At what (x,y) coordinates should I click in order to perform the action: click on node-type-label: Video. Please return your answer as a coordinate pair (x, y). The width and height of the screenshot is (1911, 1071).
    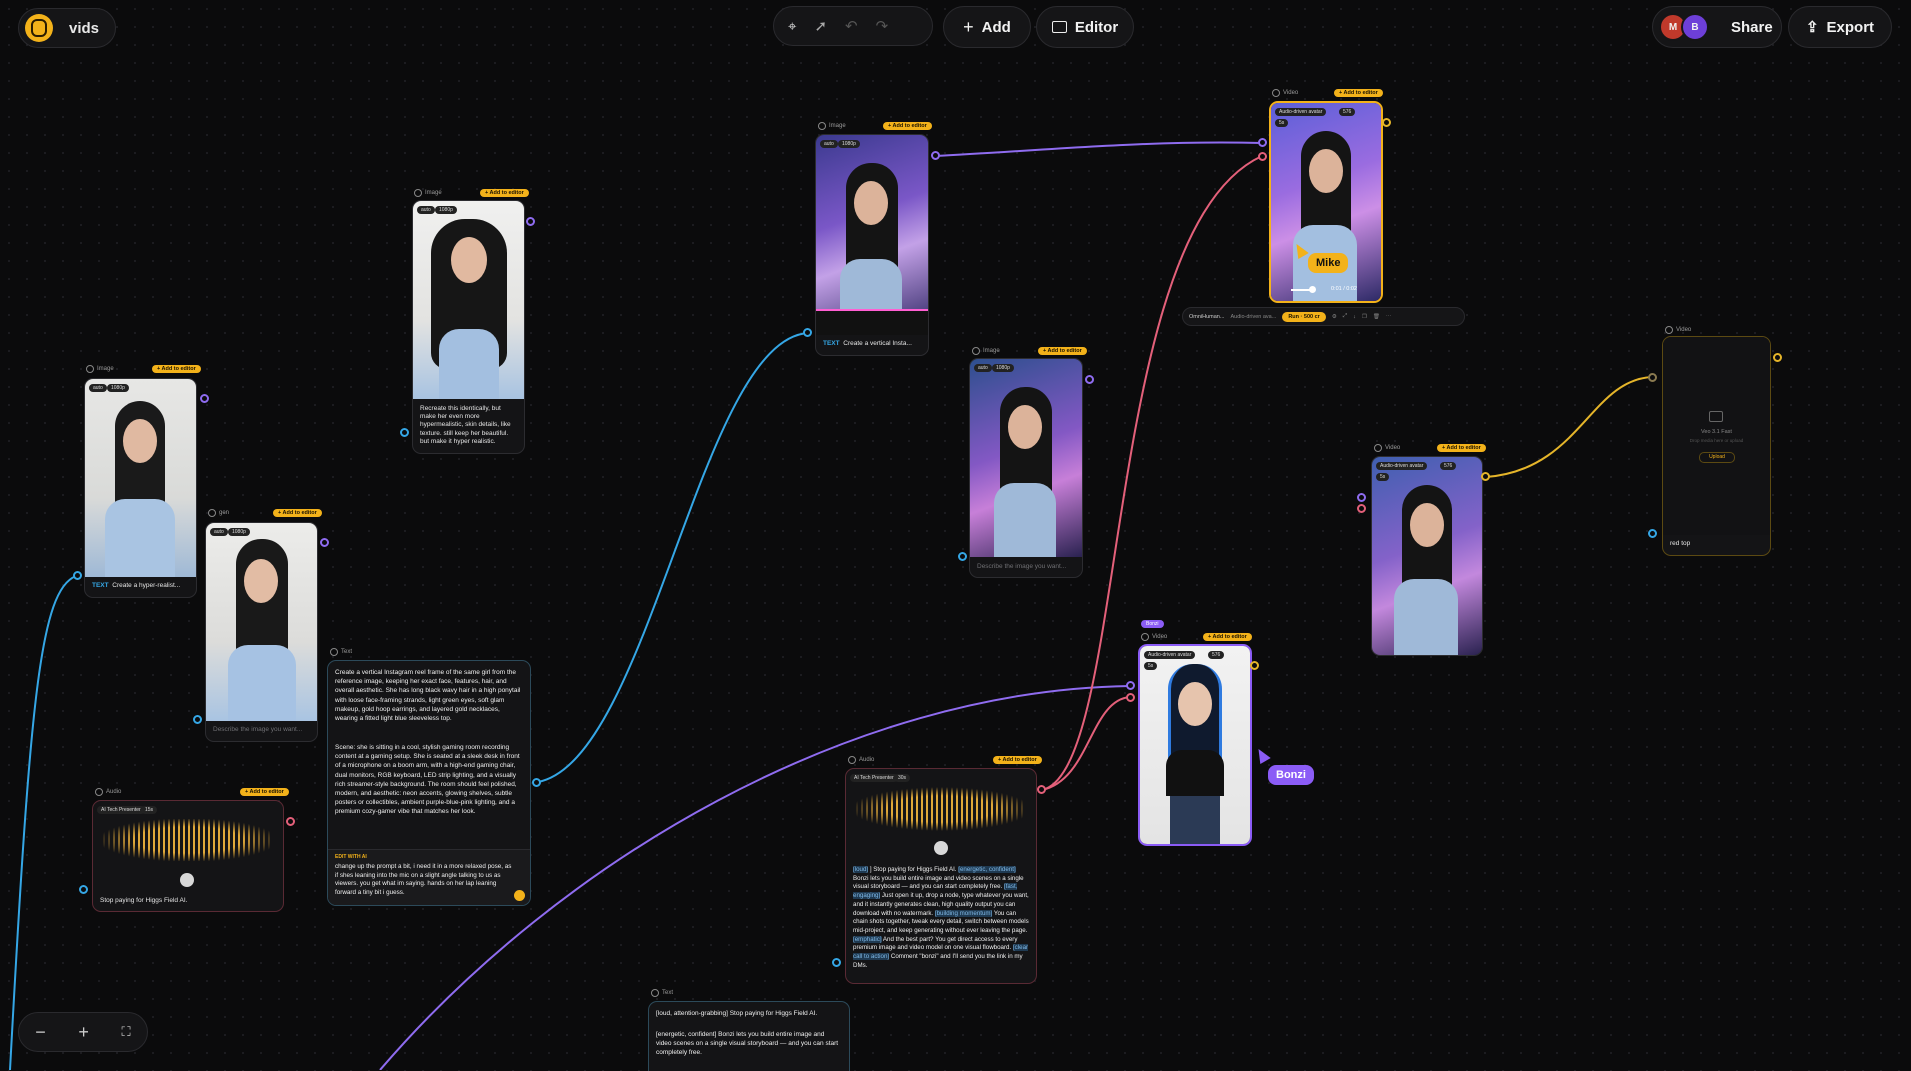
    Looking at the image, I should click on (1154, 637).